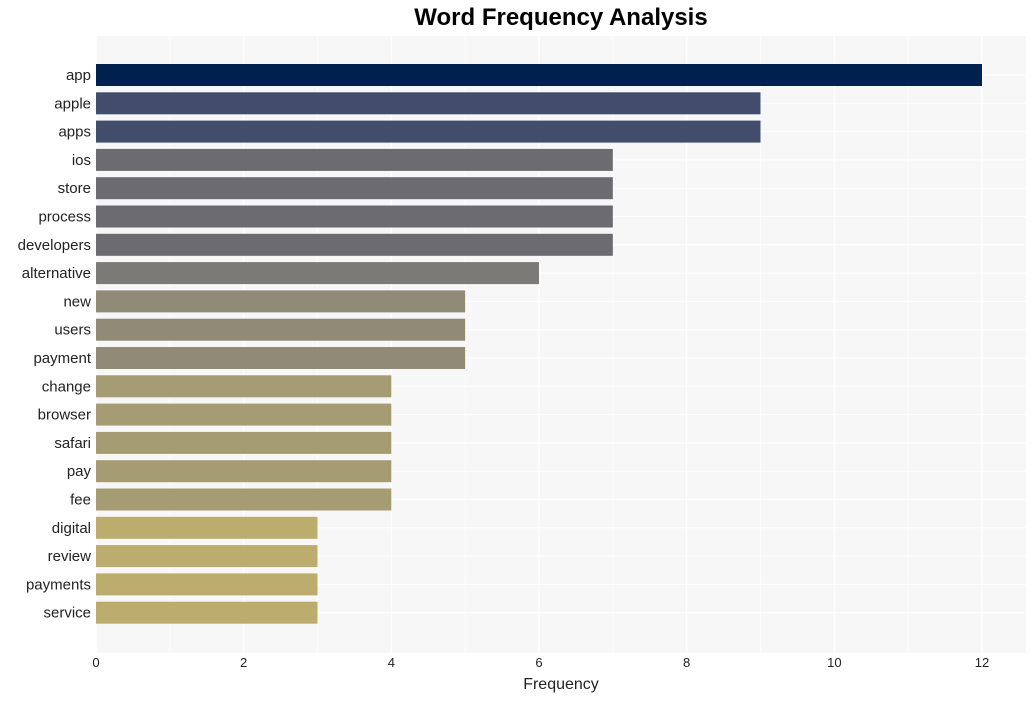 The height and width of the screenshot is (701, 1036). Describe the element at coordinates (56, 273) in the screenshot. I see `category-label: alternative` at that location.